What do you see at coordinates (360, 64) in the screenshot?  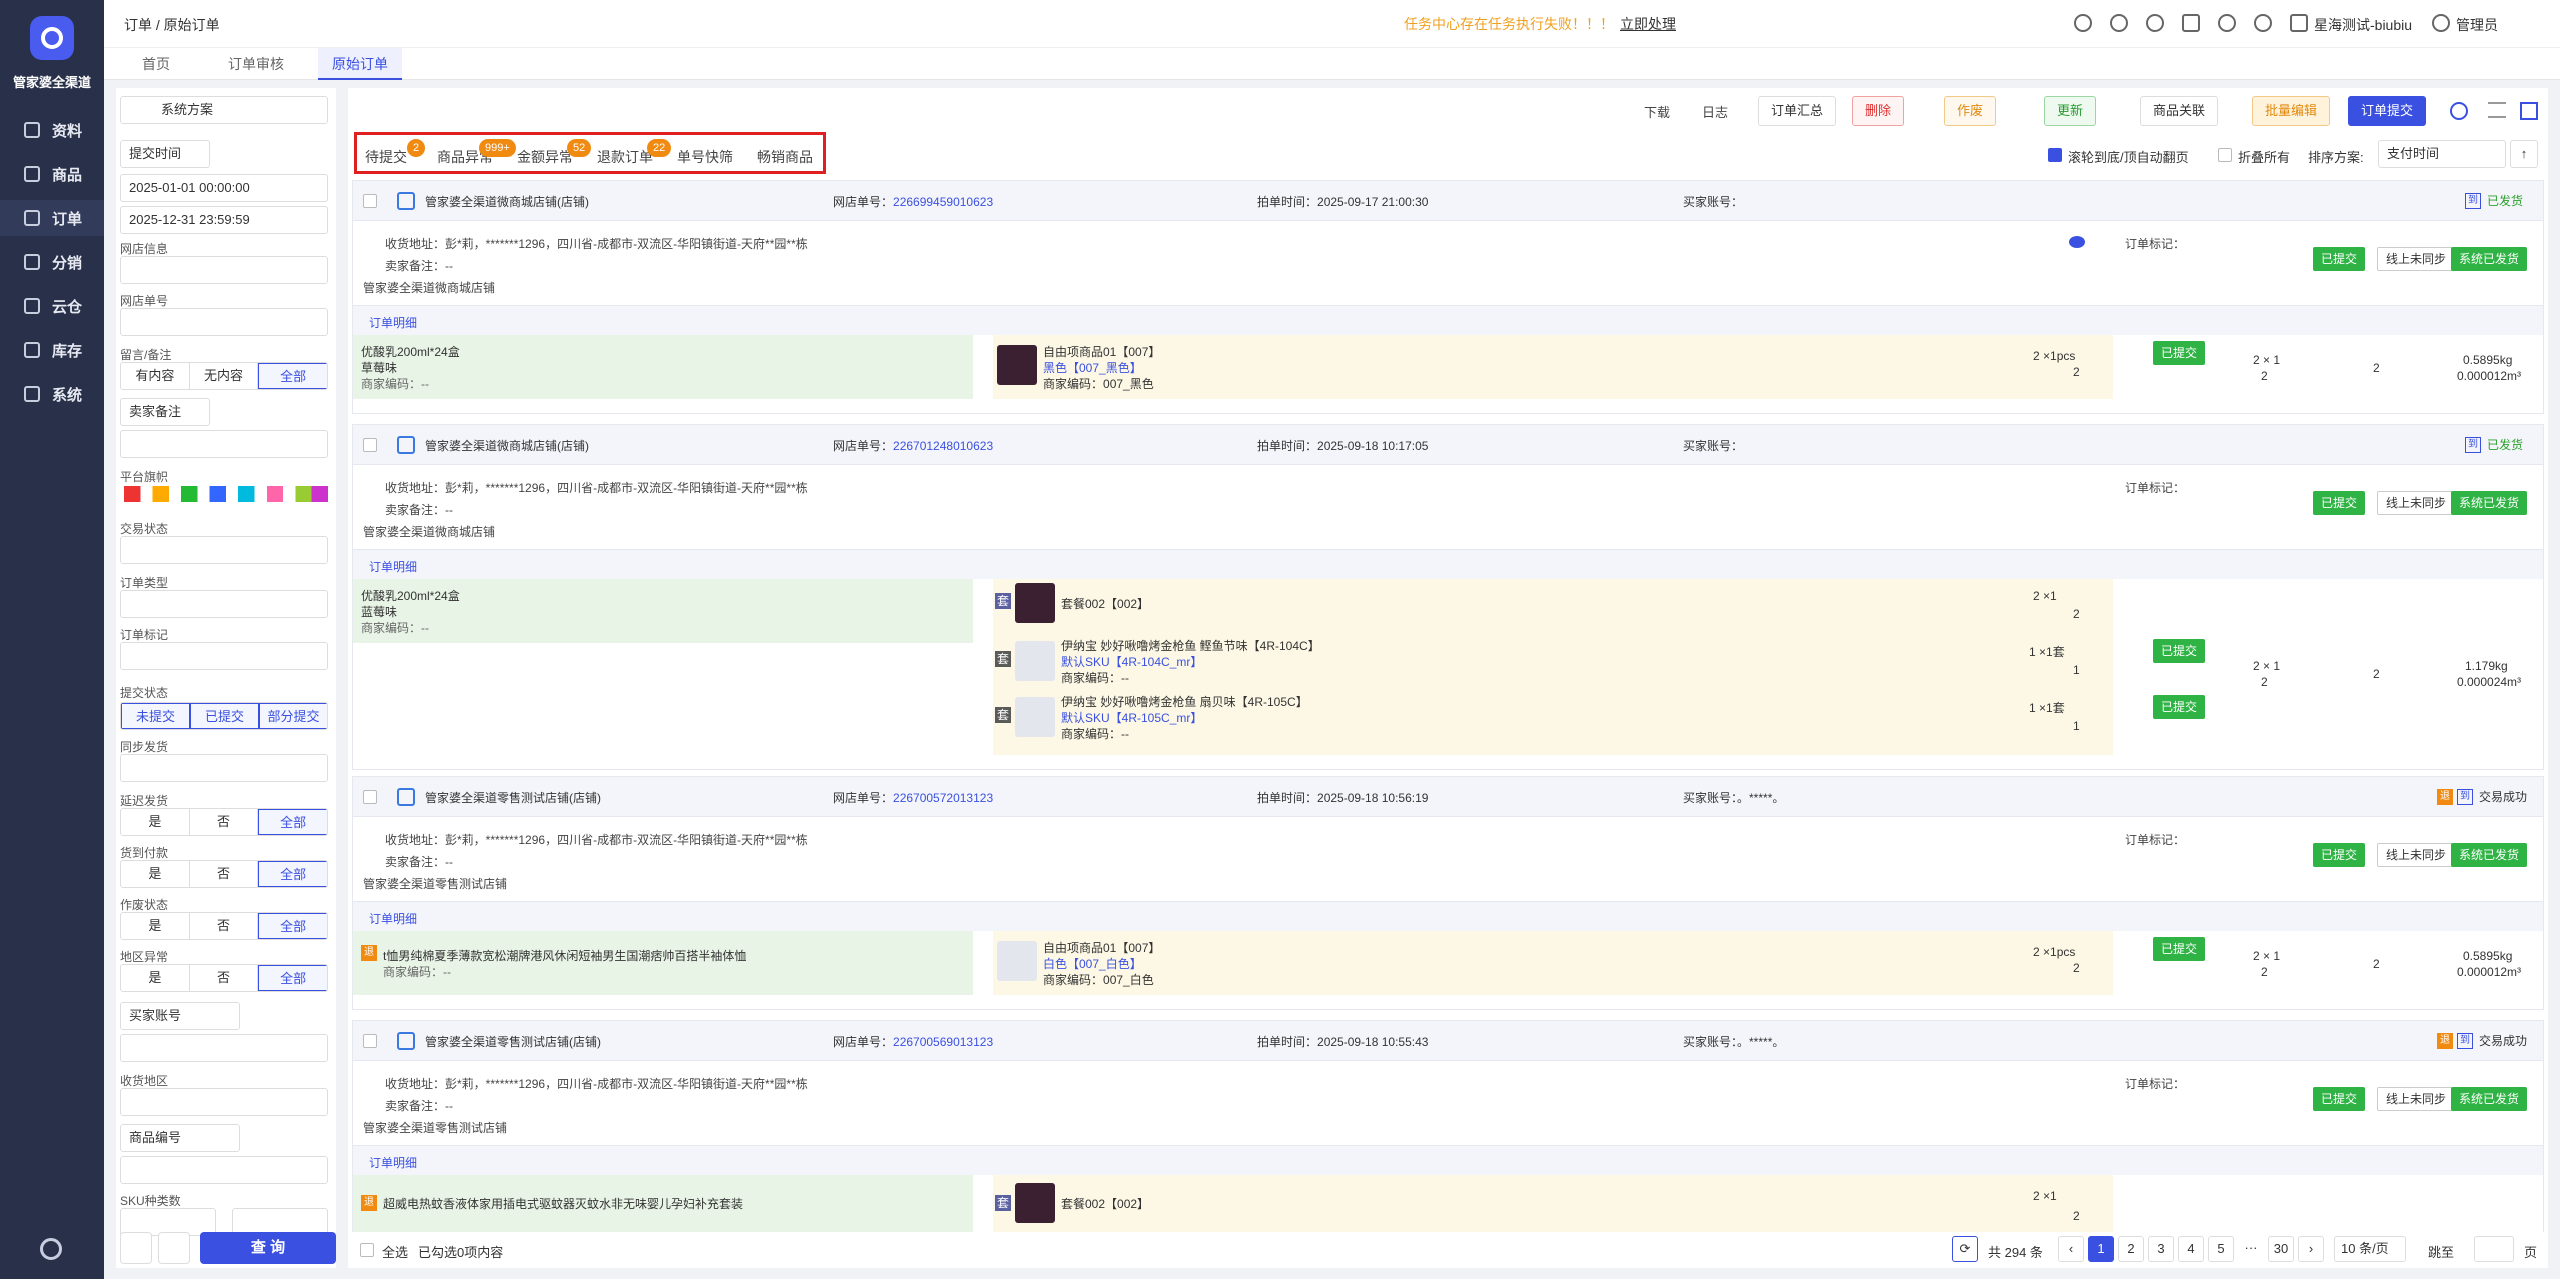 I see `tab-original-orders: 原始订单` at bounding box center [360, 64].